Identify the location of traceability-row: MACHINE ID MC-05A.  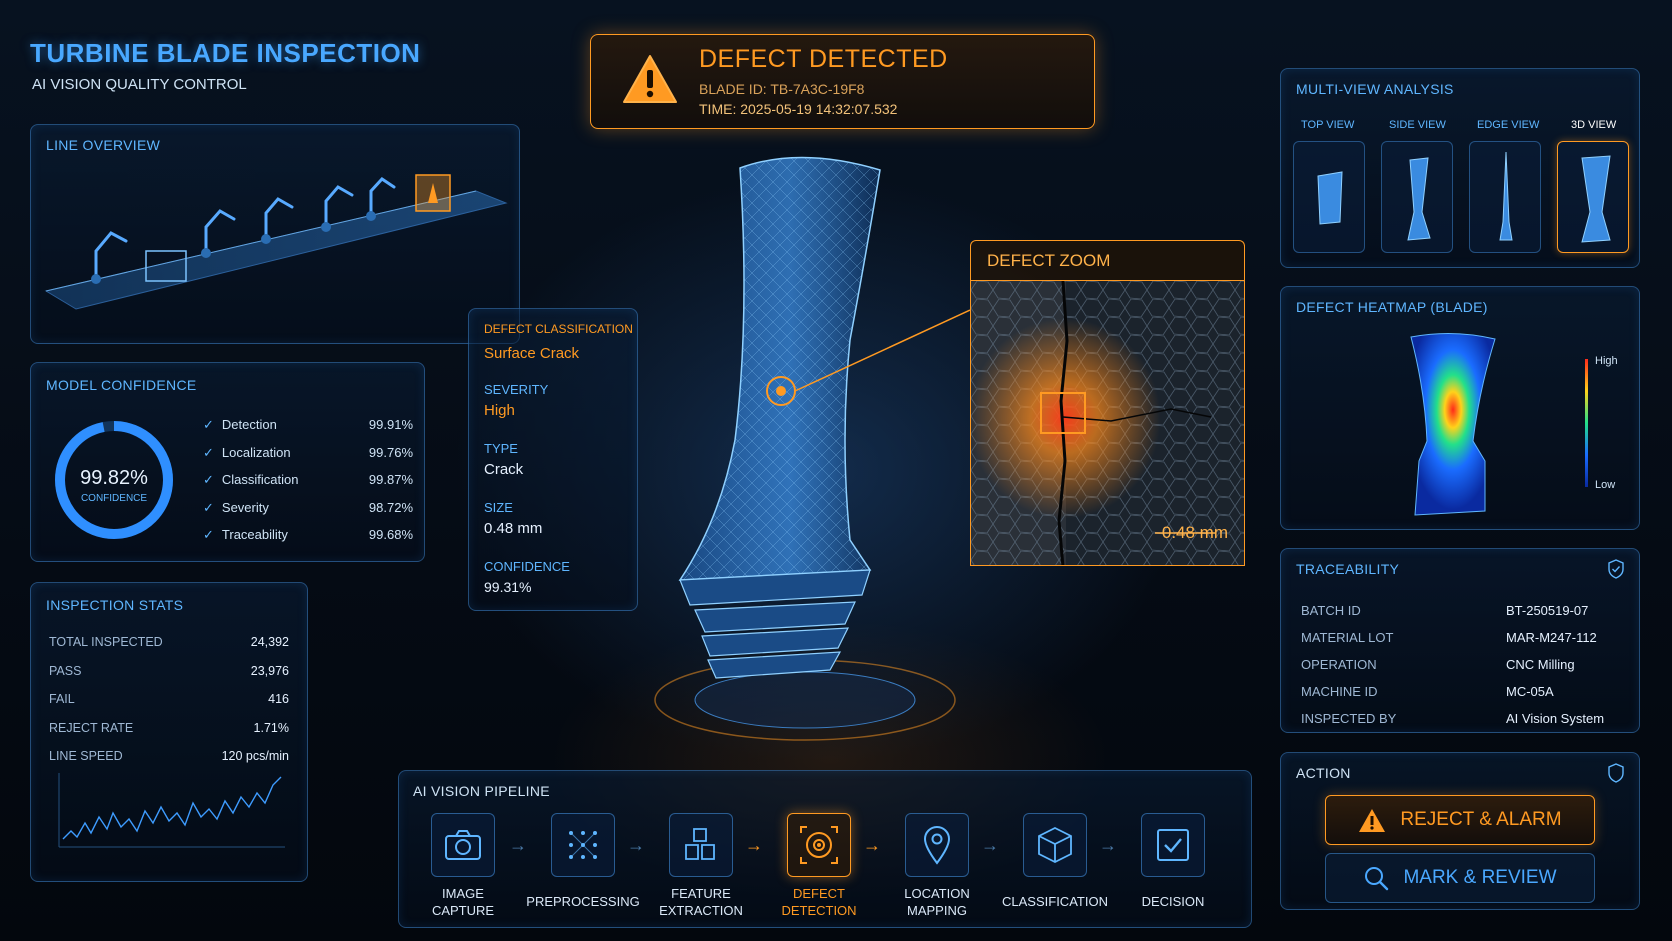
(1461, 691).